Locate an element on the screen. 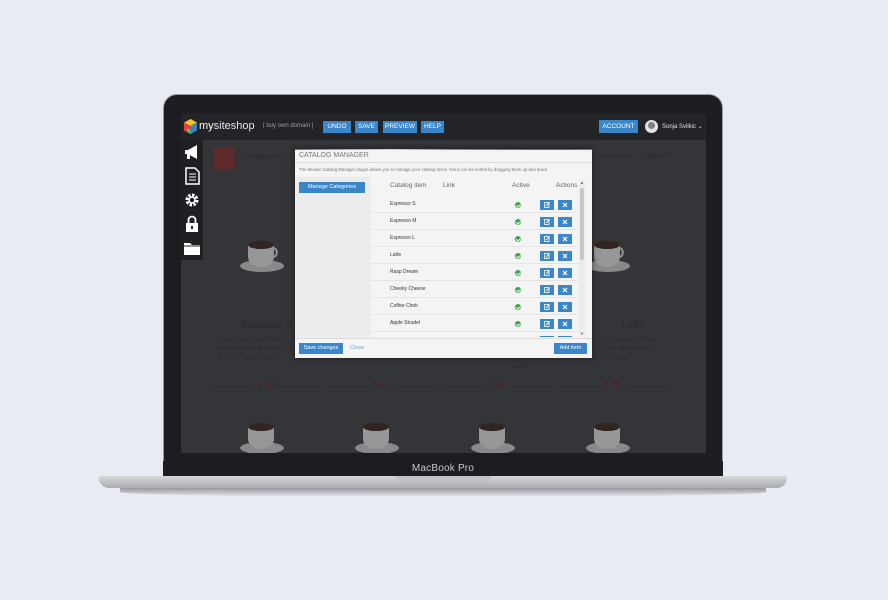 The height and width of the screenshot is (600, 888). catalog-item-name: Espresso M is located at coordinates (403, 221).